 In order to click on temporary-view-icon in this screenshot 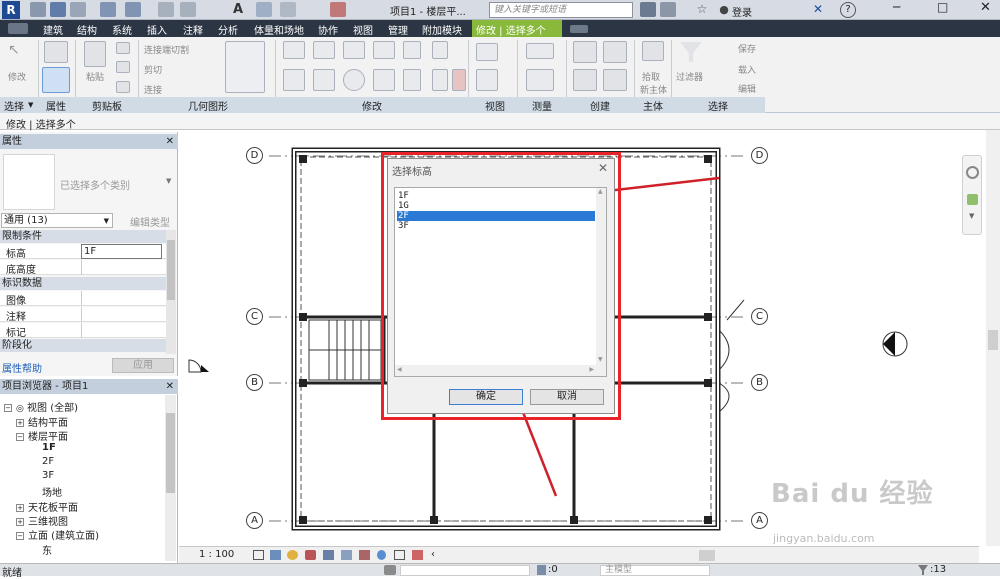, I will do `click(399, 555)`.